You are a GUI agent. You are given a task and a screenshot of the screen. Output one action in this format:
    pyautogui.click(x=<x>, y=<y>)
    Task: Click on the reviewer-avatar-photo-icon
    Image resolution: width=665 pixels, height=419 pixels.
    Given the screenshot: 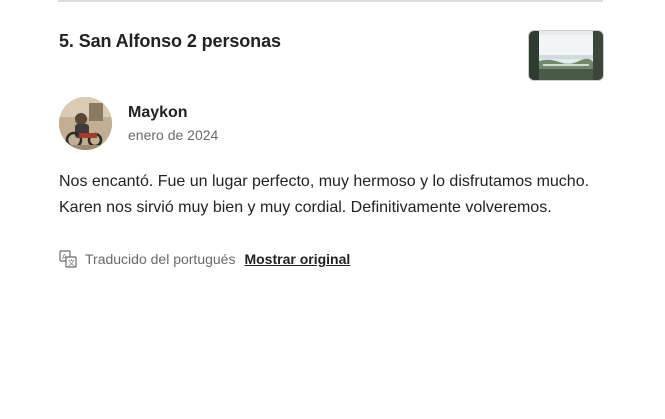 What is the action you would take?
    pyautogui.click(x=85, y=123)
    